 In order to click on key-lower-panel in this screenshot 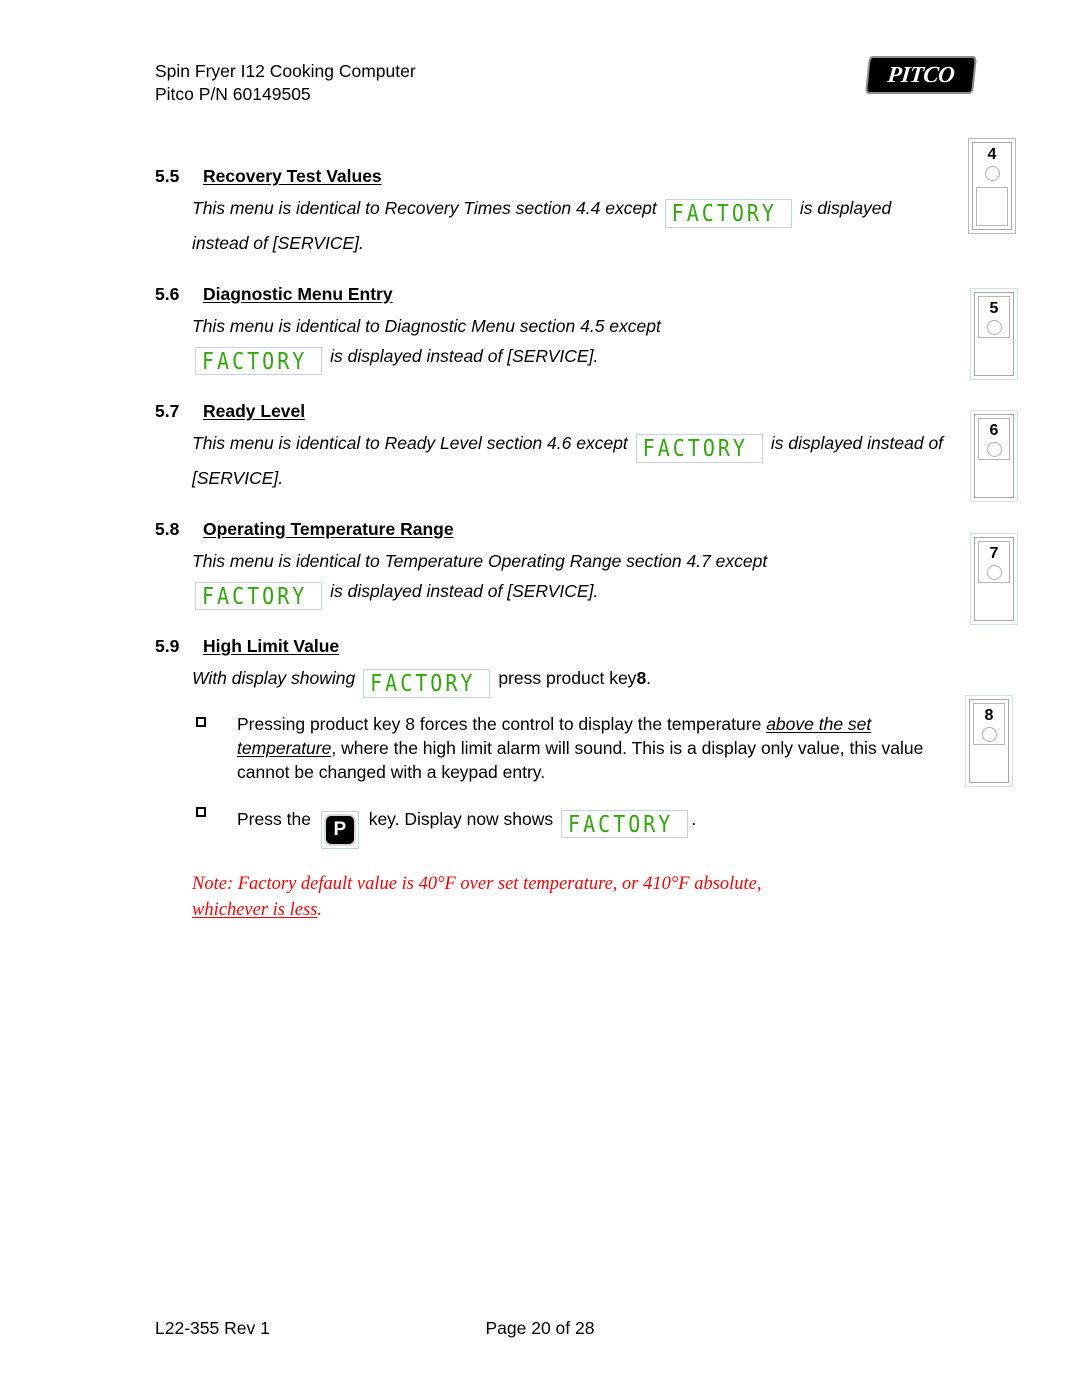, I will do `click(992, 206)`.